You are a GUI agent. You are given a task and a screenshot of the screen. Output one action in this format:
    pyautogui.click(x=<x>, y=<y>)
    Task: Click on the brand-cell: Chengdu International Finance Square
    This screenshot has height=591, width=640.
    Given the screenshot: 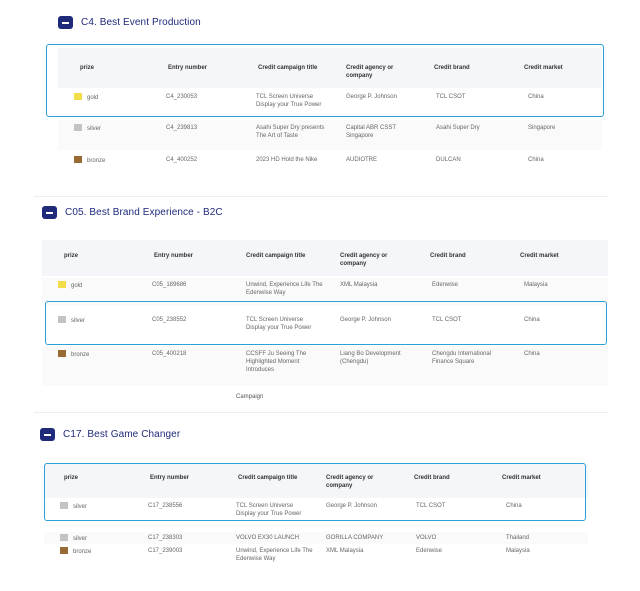 What is the action you would take?
    pyautogui.click(x=462, y=358)
    